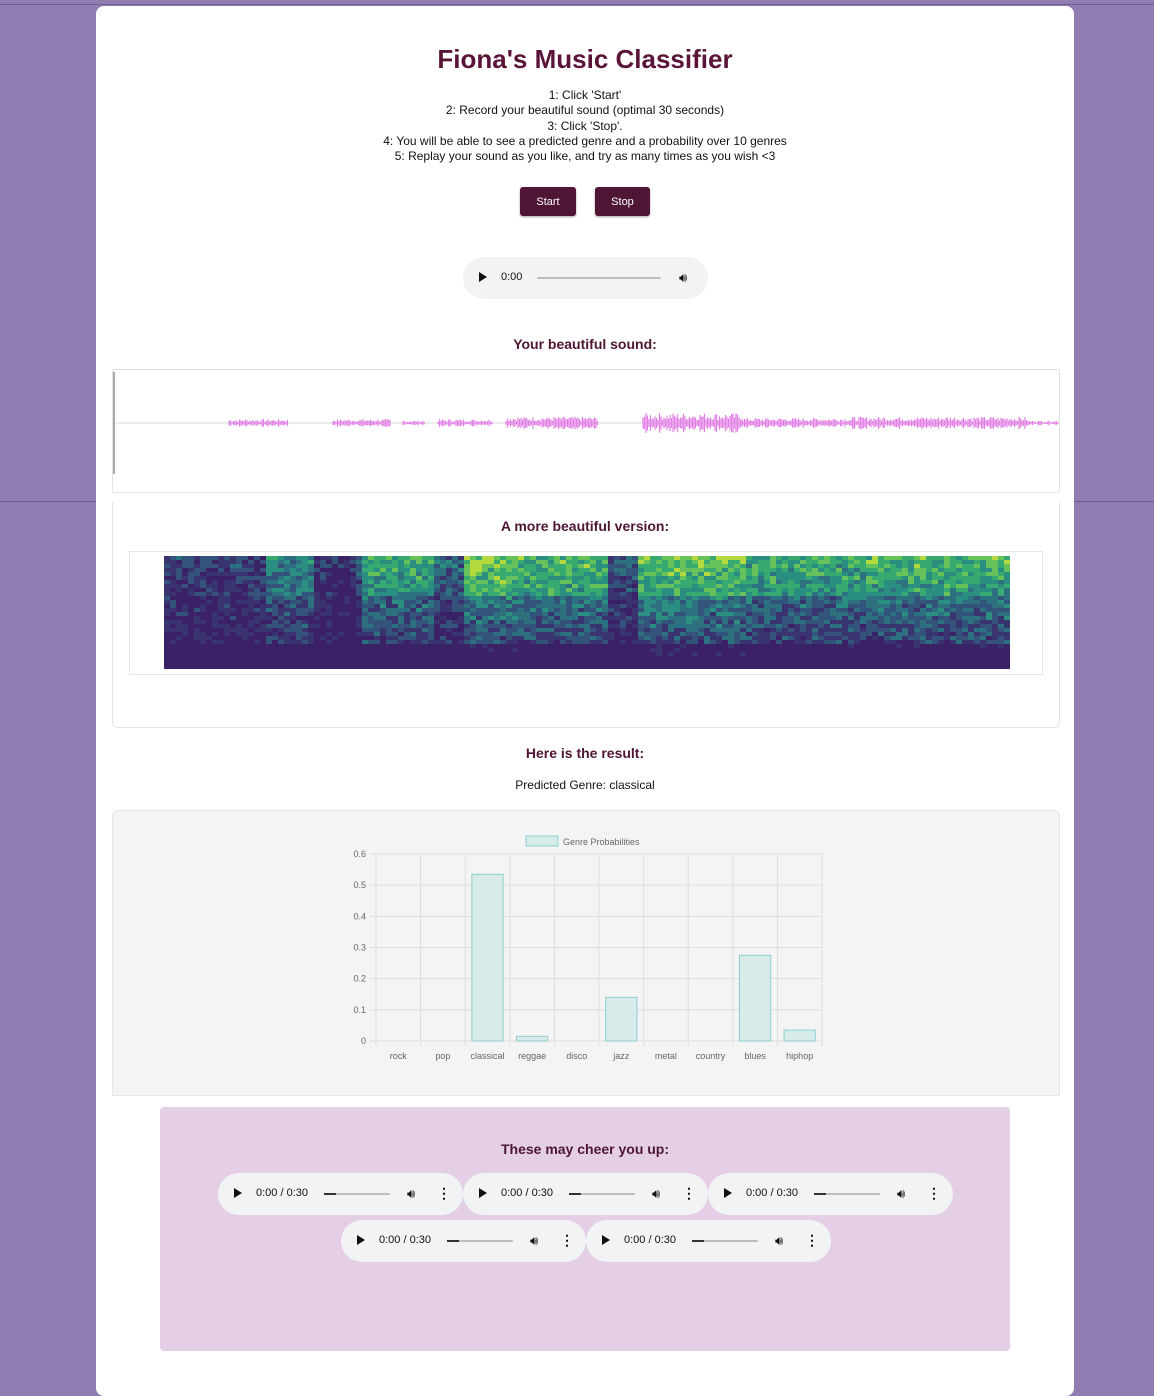  I want to click on cheer-audio-player-1: 0:00 / 0:30 🔊︎ ⋮, so click(340, 1194).